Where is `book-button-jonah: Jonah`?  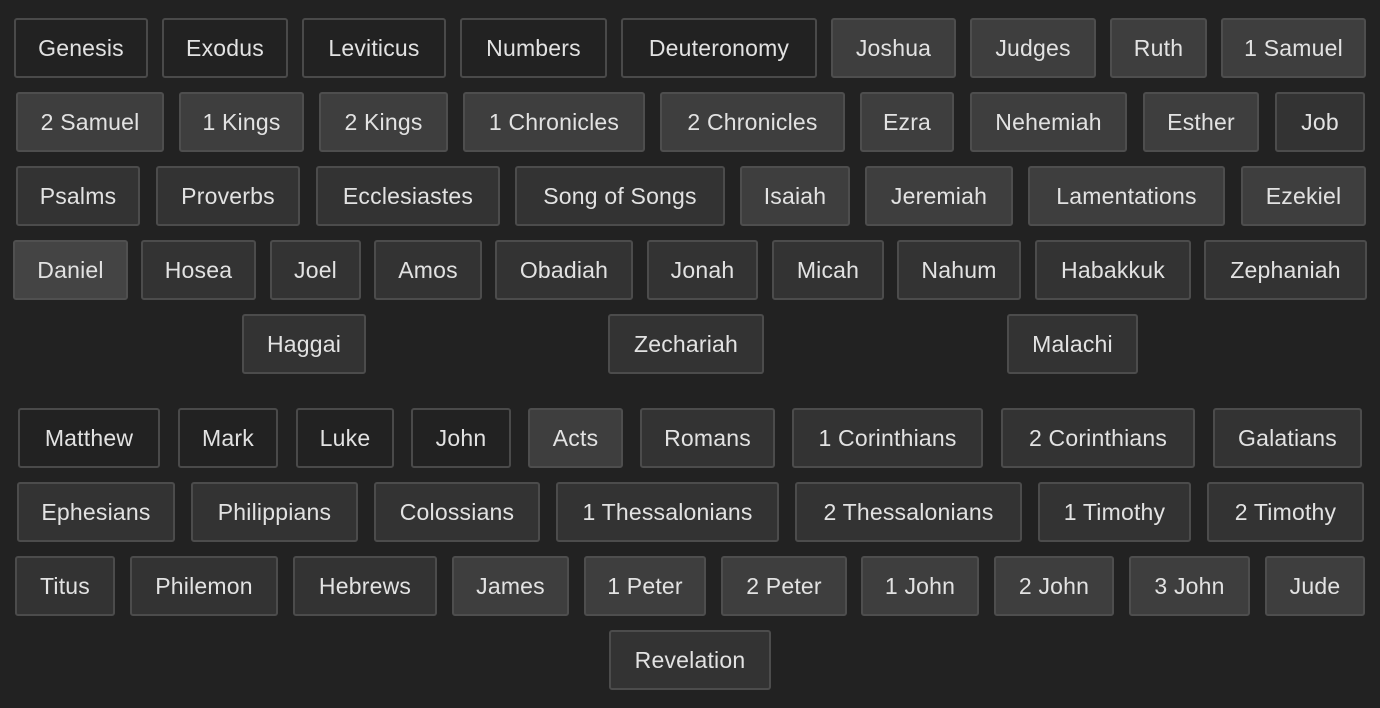
book-button-jonah: Jonah is located at coordinates (702, 270).